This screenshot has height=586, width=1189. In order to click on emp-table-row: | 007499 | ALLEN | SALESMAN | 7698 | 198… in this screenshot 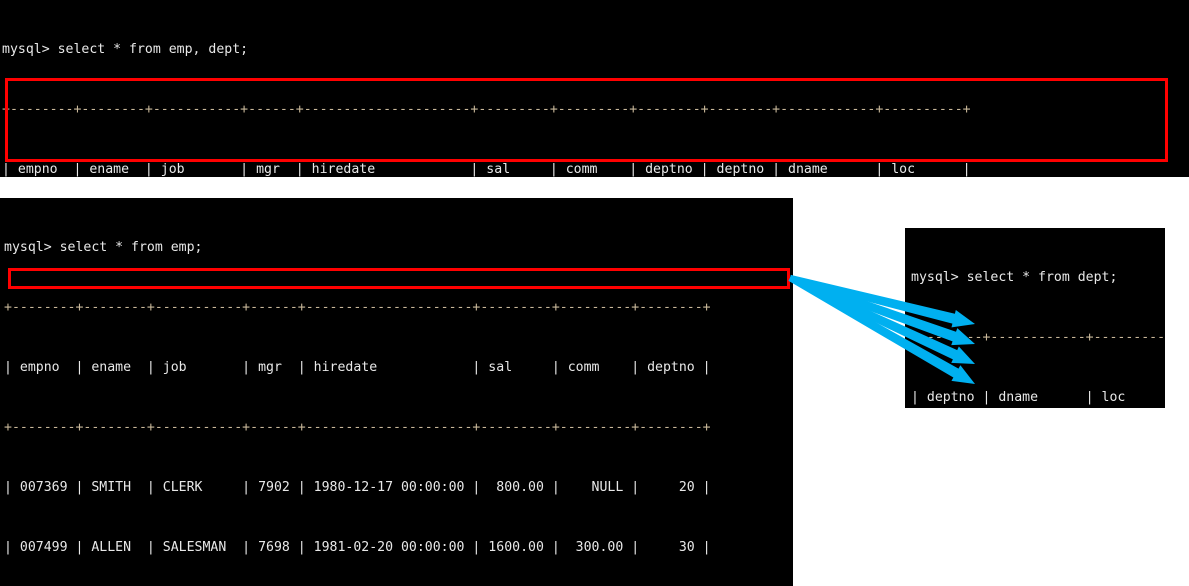, I will do `click(357, 547)`.